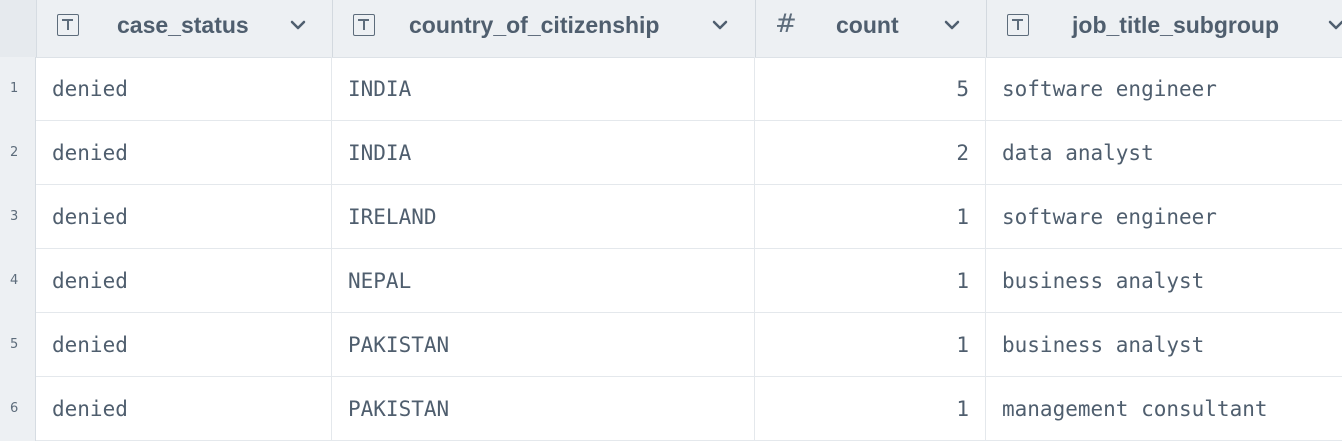 This screenshot has width=1342, height=448. Describe the element at coordinates (1164, 153) in the screenshot. I see `cell-job-title: data analyst` at that location.